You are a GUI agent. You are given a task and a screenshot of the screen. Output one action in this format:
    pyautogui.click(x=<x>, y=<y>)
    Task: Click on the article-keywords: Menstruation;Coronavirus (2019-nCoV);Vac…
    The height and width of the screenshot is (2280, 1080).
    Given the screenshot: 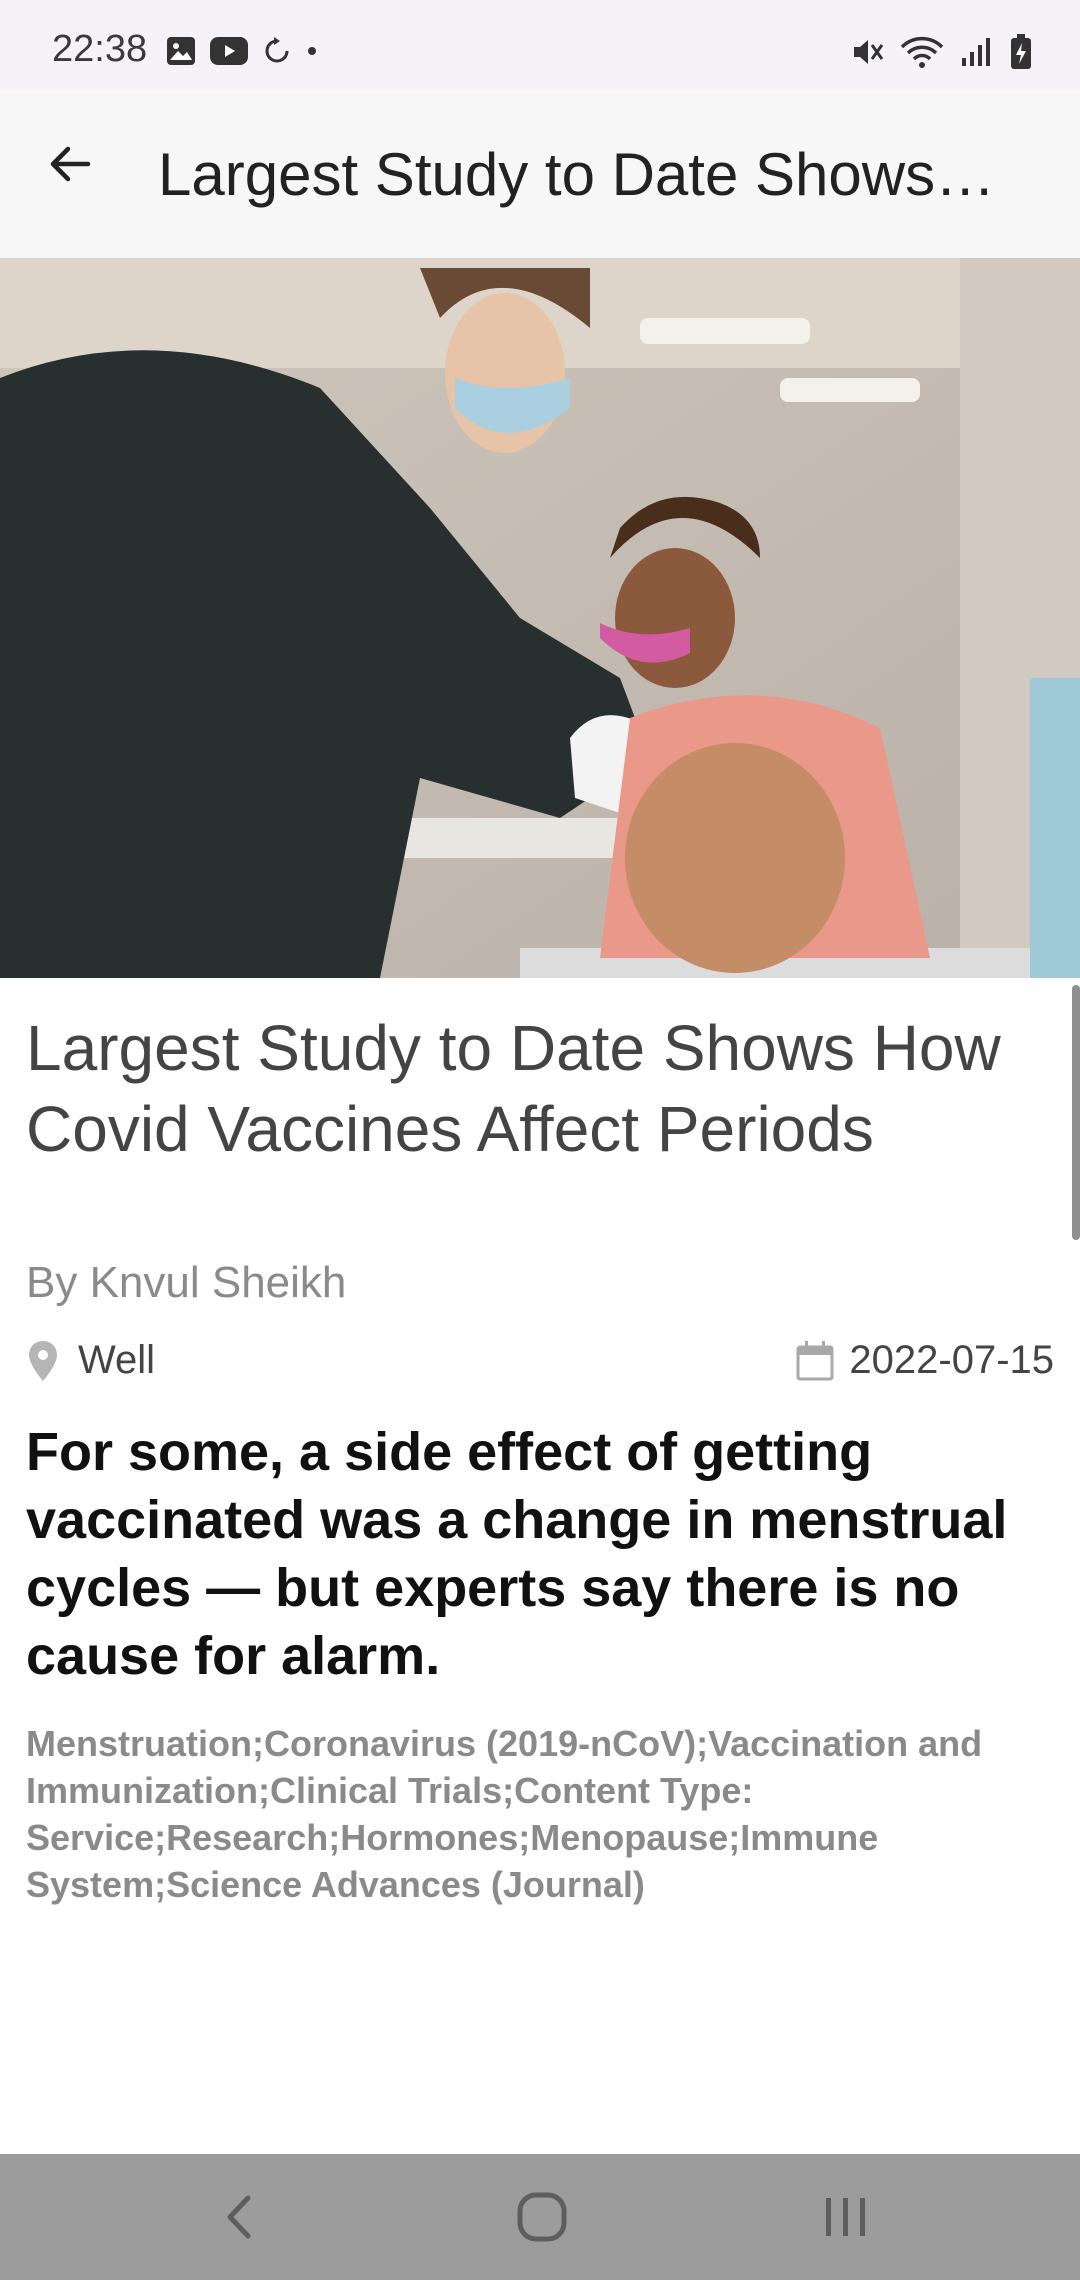 What is the action you would take?
    pyautogui.click(x=504, y=1814)
    